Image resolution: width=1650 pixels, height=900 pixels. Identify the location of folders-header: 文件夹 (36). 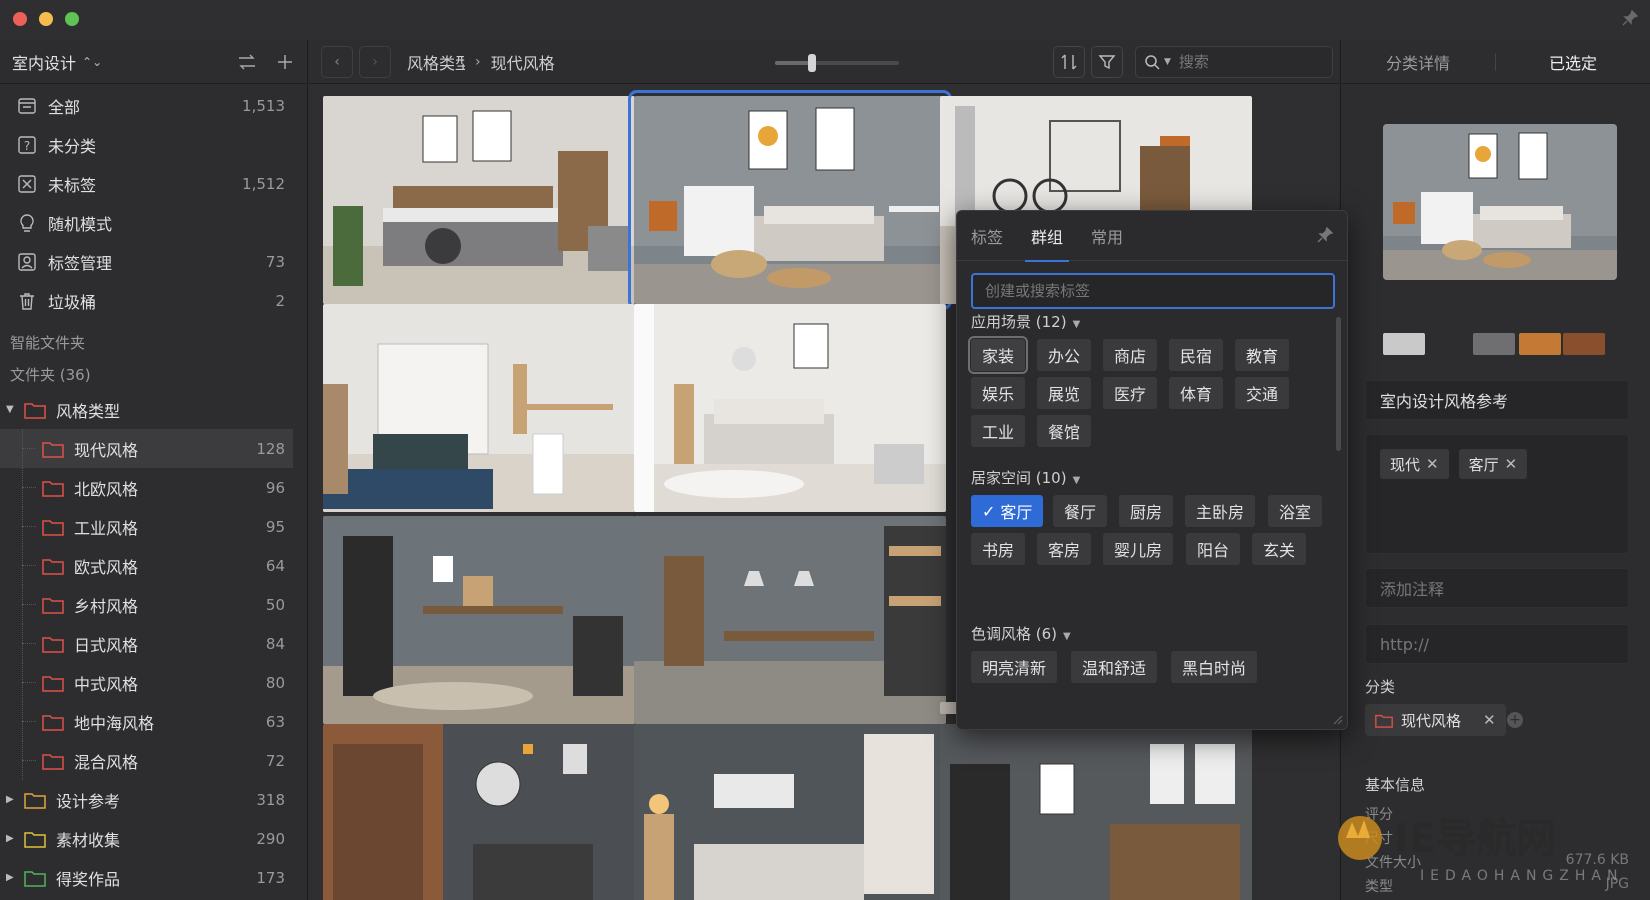
(153, 374).